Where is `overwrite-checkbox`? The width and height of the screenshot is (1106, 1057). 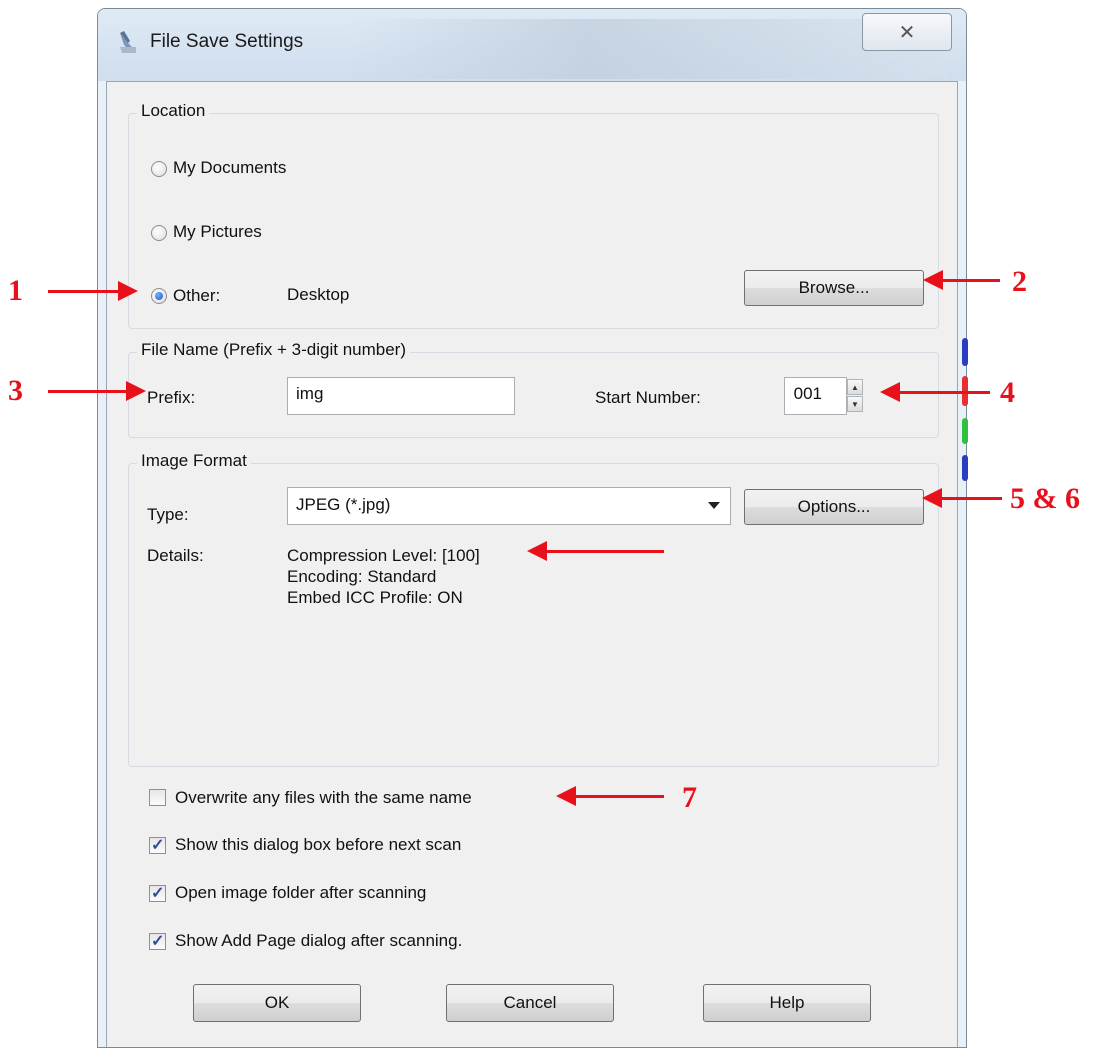 overwrite-checkbox is located at coordinates (157, 797).